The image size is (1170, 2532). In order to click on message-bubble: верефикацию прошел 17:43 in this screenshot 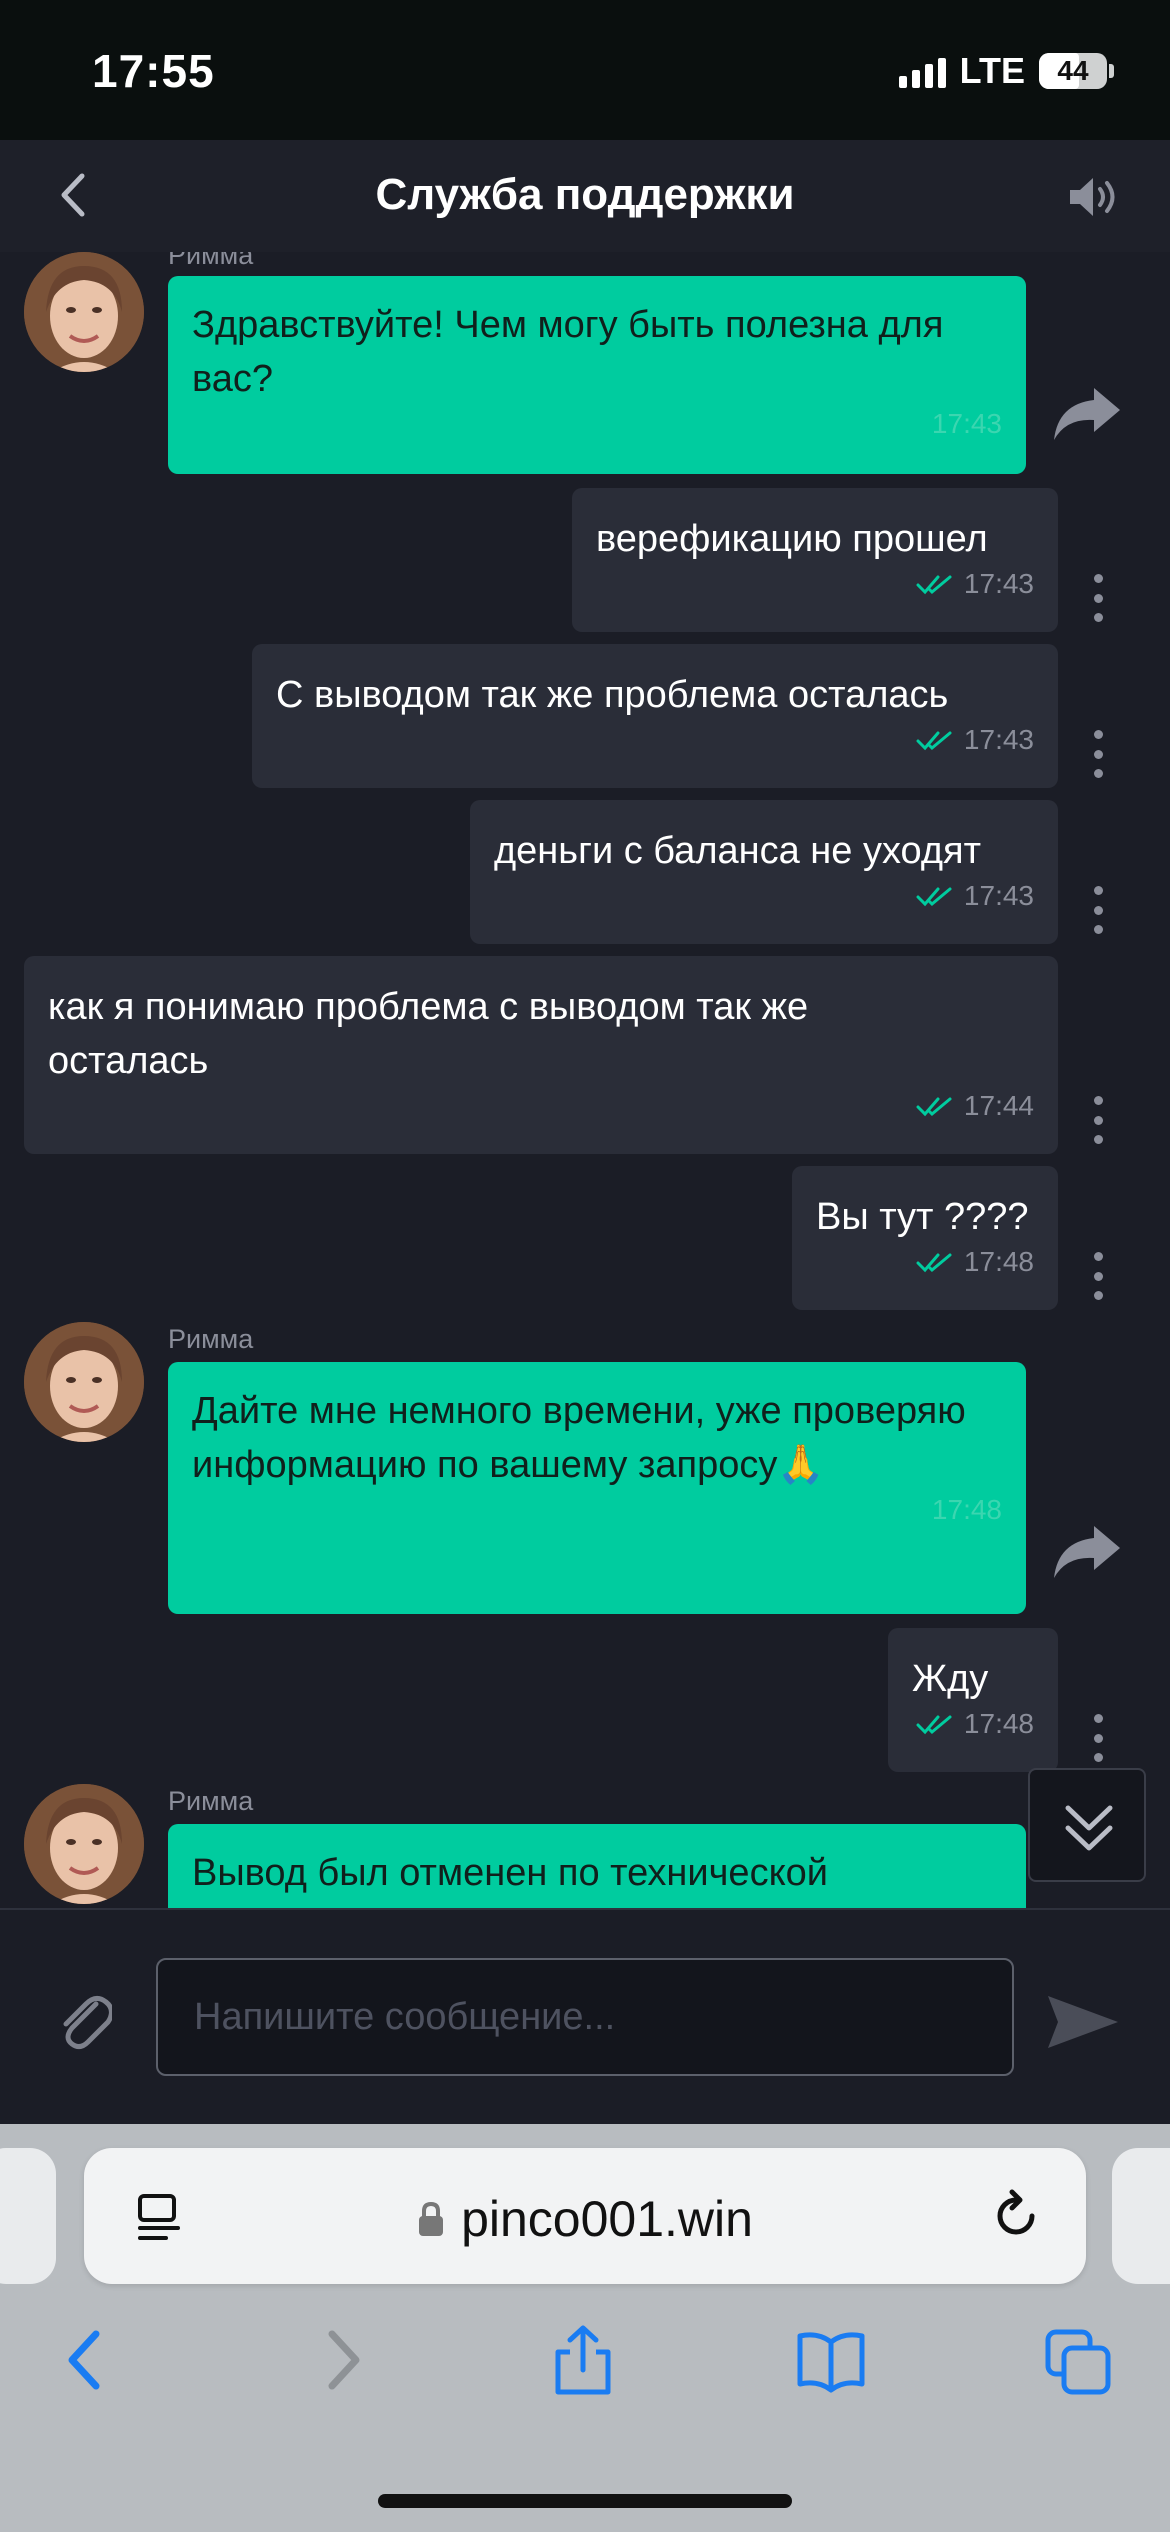, I will do `click(815, 560)`.